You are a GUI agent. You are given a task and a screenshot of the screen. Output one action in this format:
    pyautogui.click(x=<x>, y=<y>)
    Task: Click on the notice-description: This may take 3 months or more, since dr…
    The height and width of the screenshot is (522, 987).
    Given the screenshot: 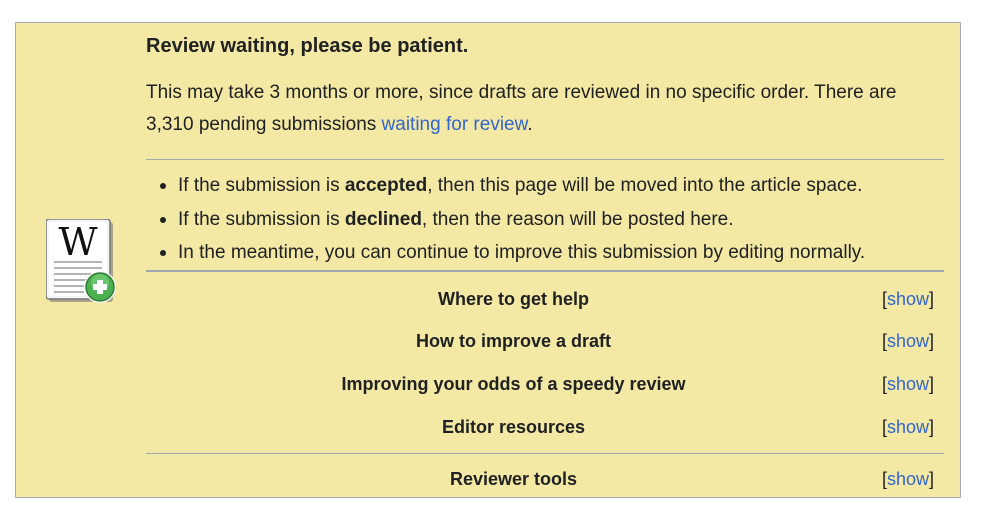 What is the action you would take?
    pyautogui.click(x=545, y=109)
    